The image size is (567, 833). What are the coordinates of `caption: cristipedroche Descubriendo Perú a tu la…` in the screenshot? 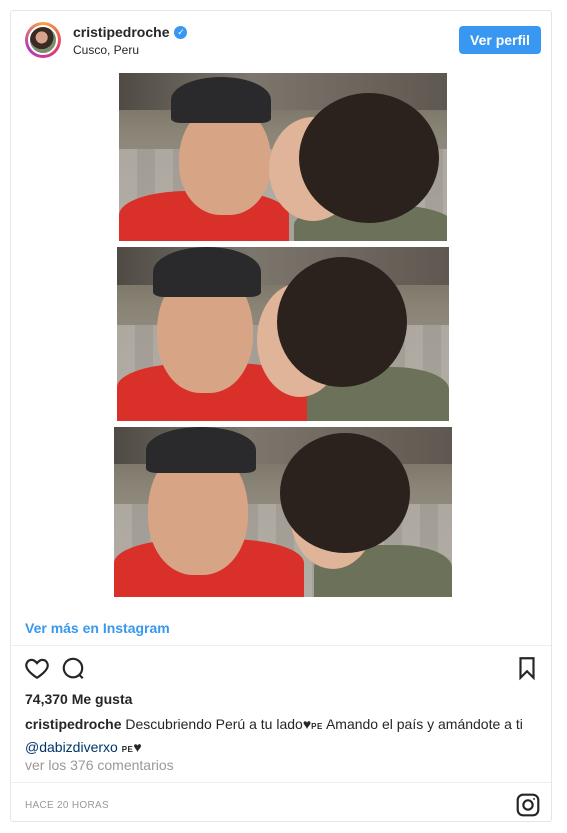 It's located at (283, 737).